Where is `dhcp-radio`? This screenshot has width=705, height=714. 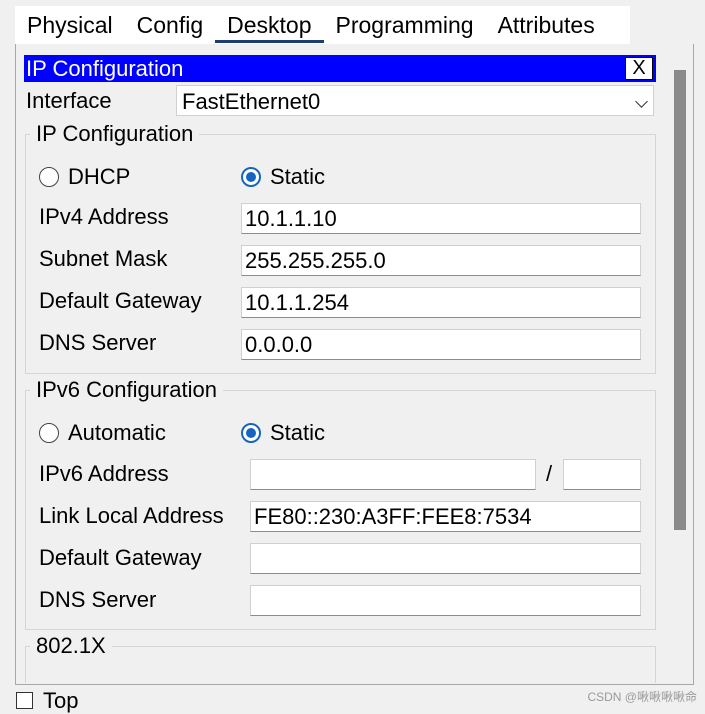
dhcp-radio is located at coordinates (49, 177).